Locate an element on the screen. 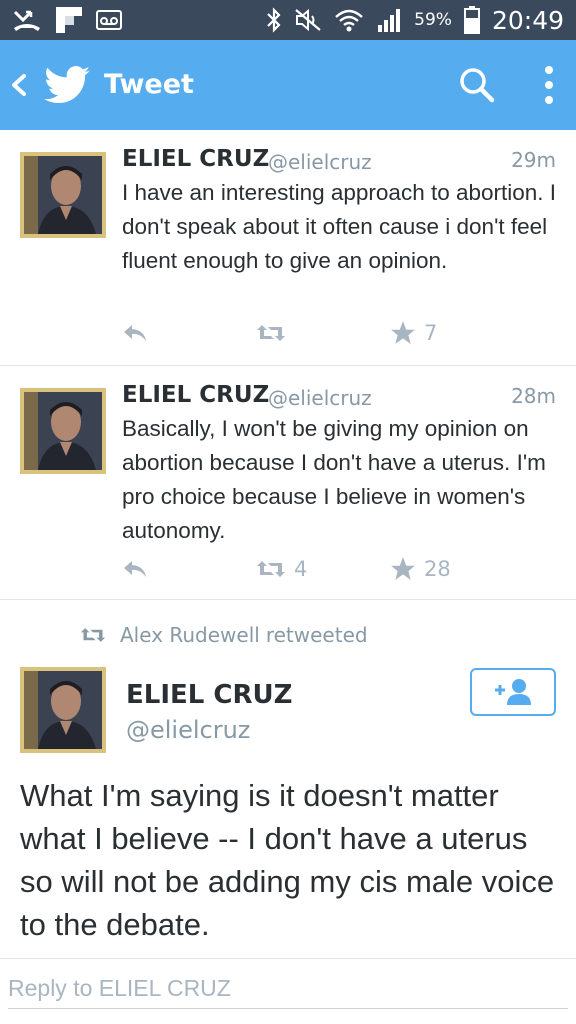 The width and height of the screenshot is (576, 1024). wifi-icon is located at coordinates (349, 20).